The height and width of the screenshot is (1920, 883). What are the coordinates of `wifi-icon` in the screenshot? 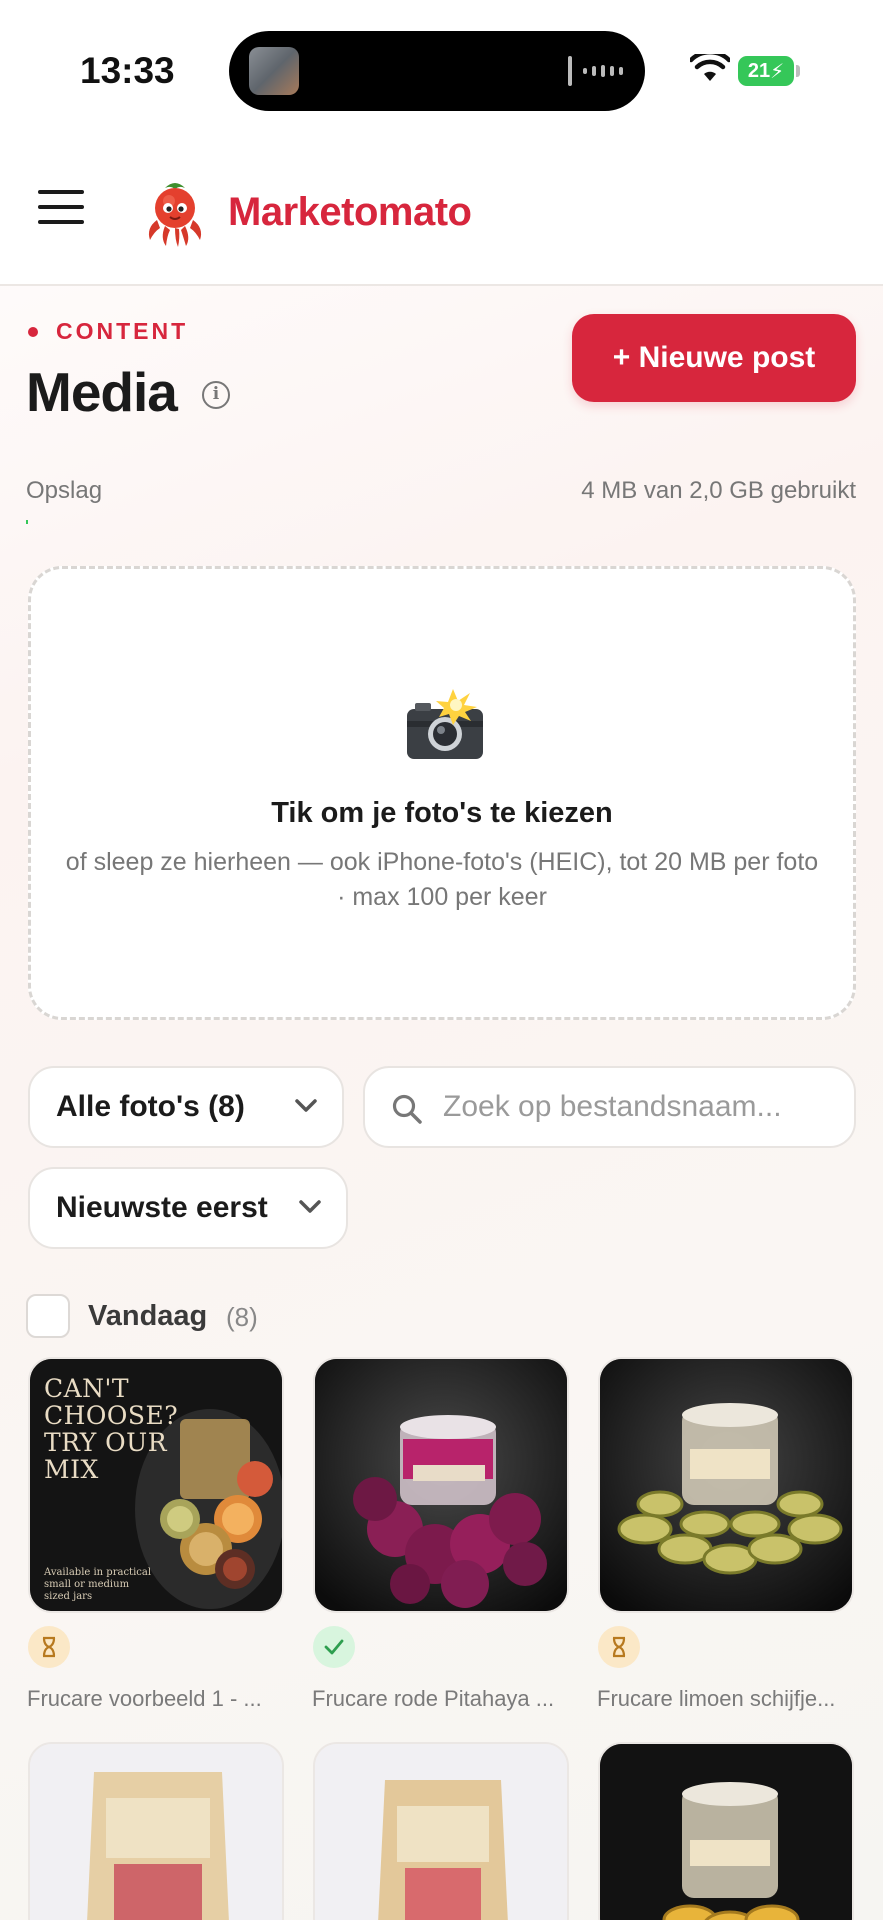 It's located at (710, 67).